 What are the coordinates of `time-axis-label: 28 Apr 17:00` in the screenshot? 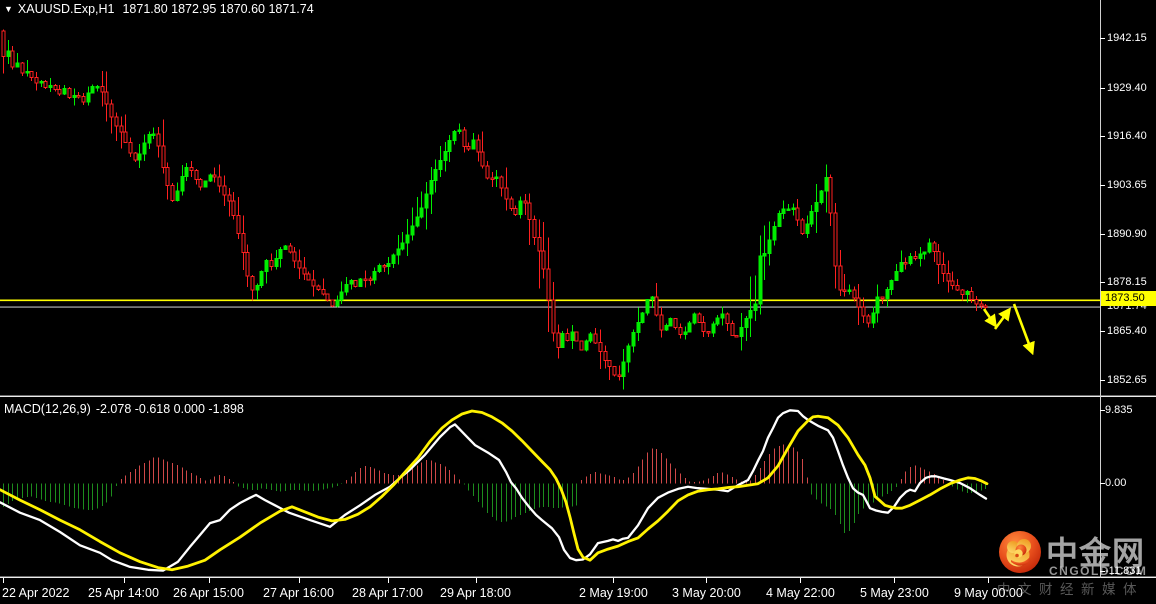 It's located at (387, 593).